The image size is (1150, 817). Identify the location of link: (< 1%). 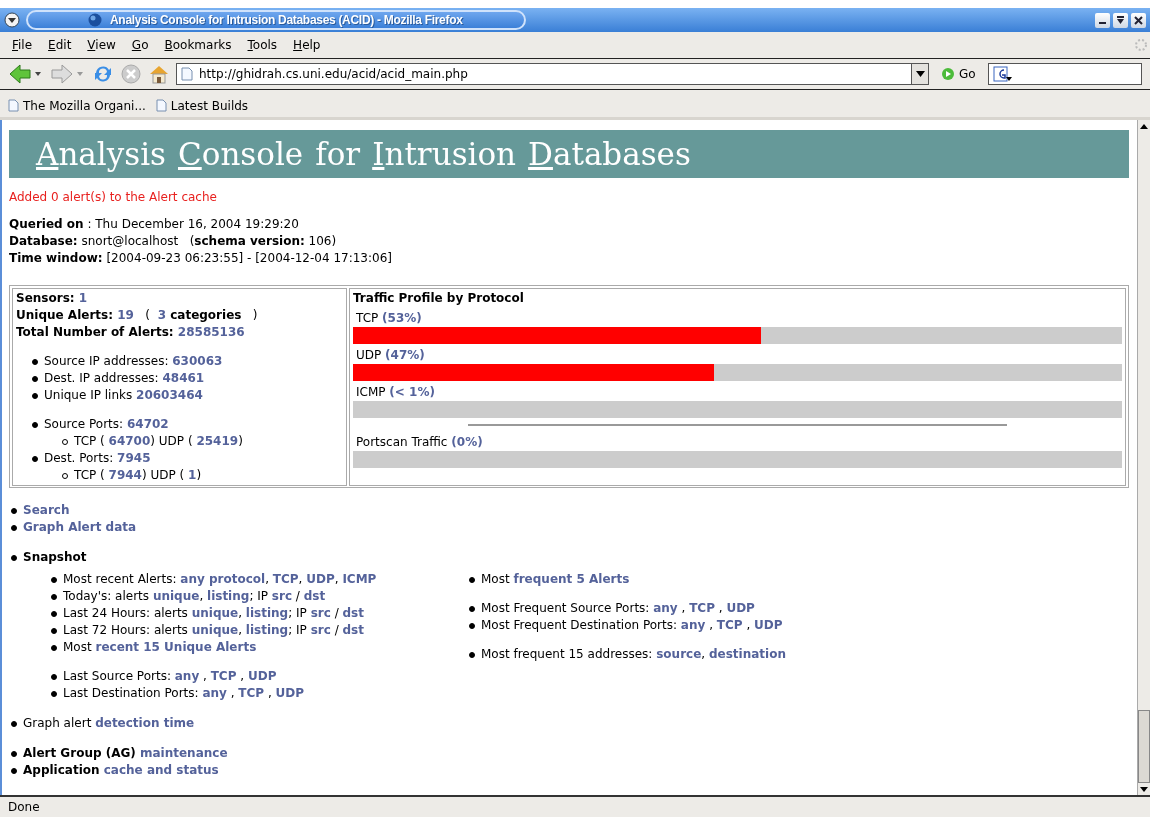
(412, 392).